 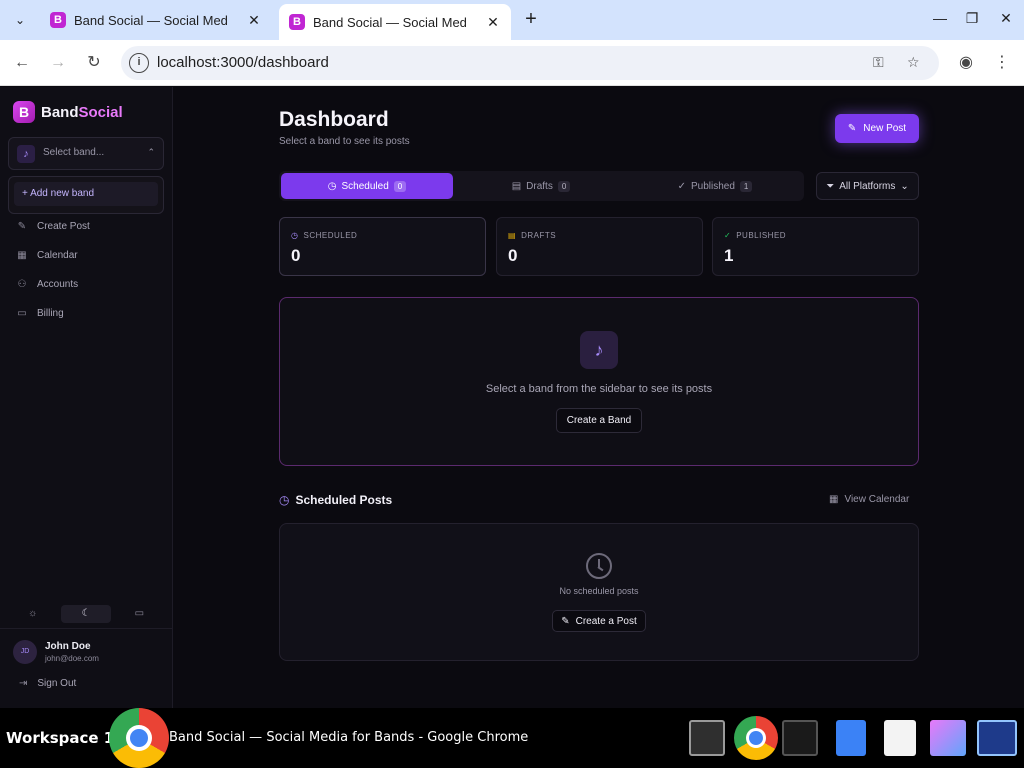 What do you see at coordinates (851, 738) in the screenshot?
I see `file-manager-icon` at bounding box center [851, 738].